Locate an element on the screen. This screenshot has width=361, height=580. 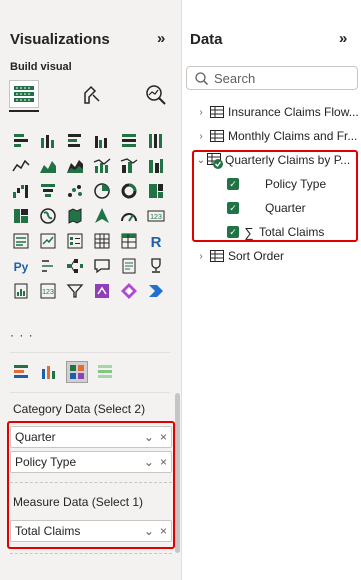
kpi-icon is located at coordinates (48, 241).